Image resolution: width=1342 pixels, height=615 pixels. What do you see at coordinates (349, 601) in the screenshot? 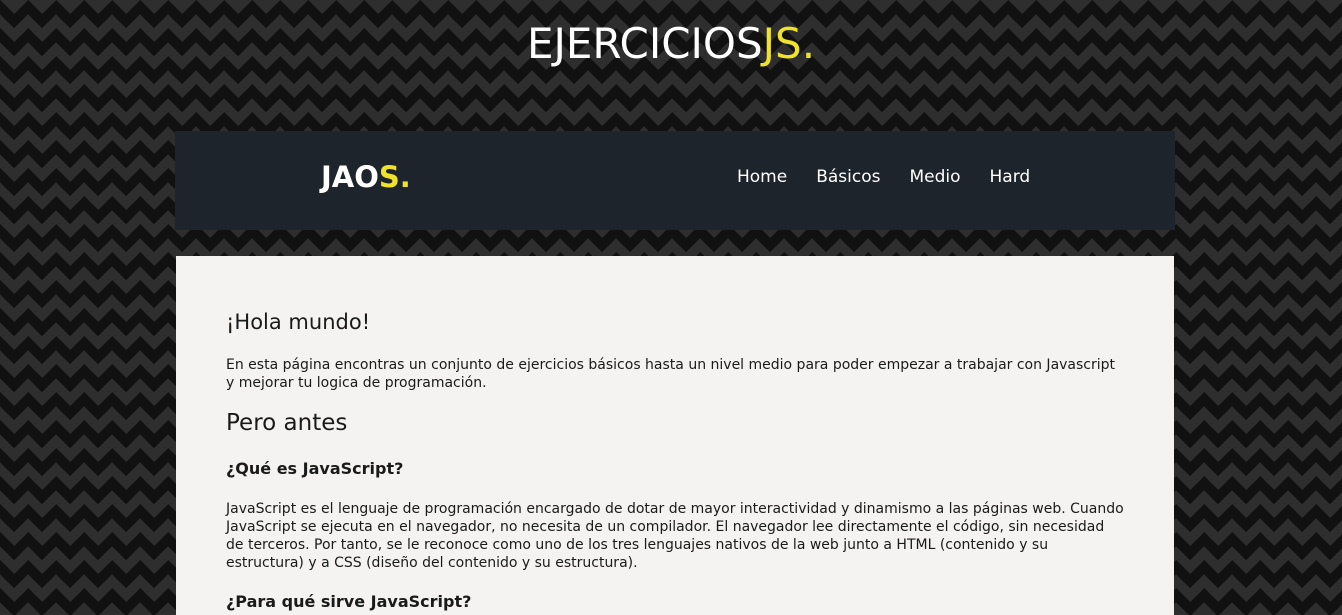
I see `question-what-for-js: ¿Para qué sirve JavaScript?` at bounding box center [349, 601].